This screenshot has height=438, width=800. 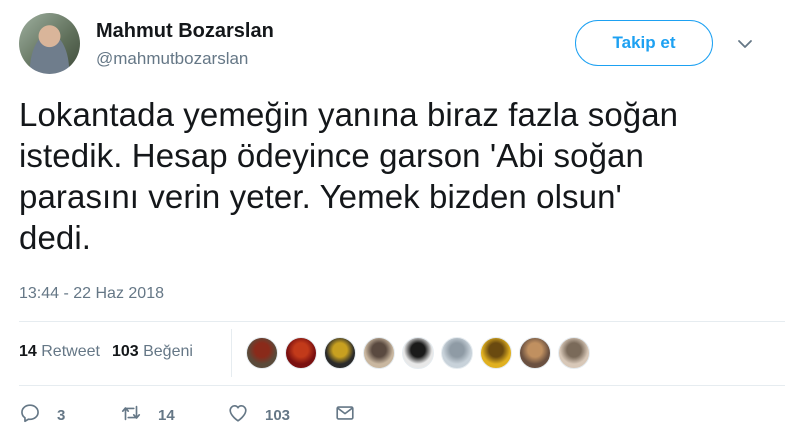 What do you see at coordinates (91, 294) in the screenshot?
I see `tweet-timestamp: 13:44 - 22 Haz 2018` at bounding box center [91, 294].